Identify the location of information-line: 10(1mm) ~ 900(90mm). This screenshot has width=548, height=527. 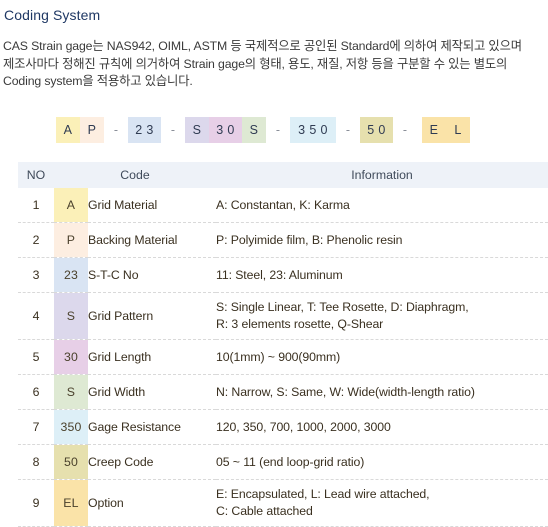
(278, 356).